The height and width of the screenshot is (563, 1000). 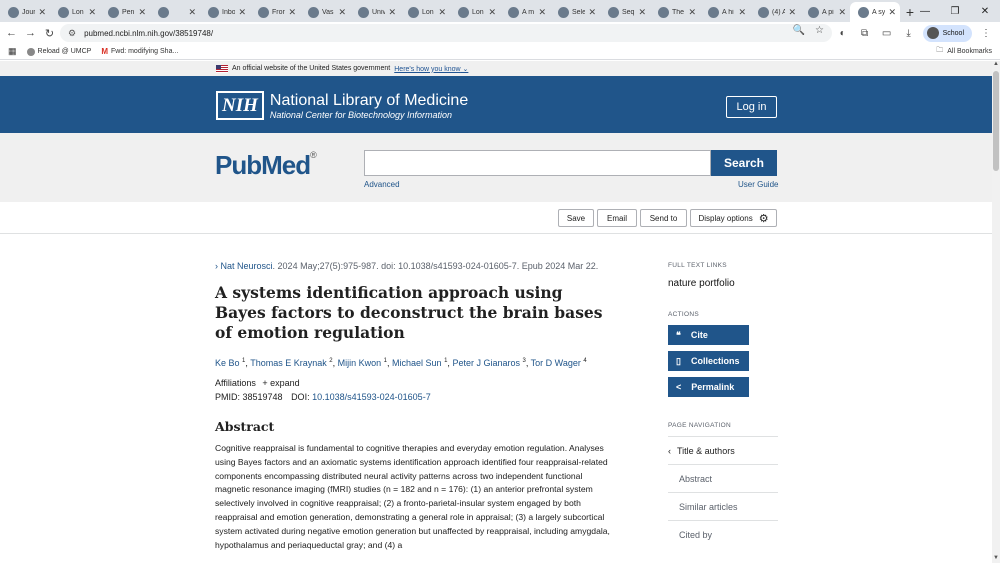 I want to click on email-button: Email, so click(x=617, y=218).